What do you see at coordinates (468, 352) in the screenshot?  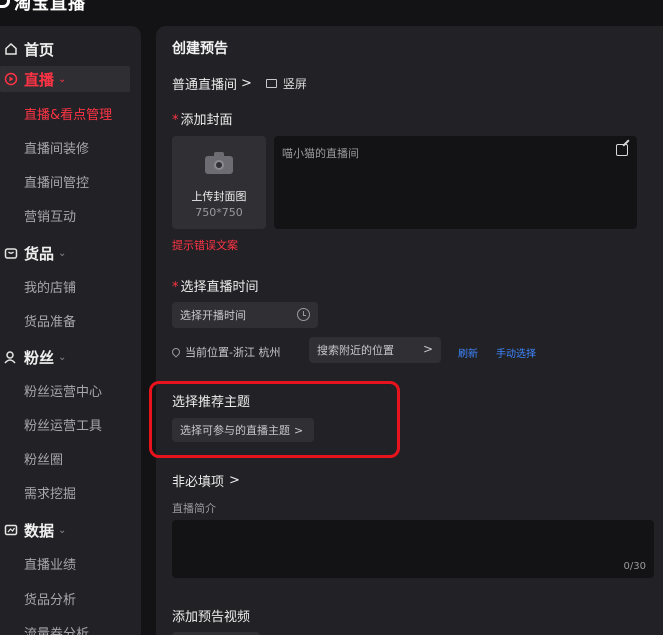 I see `refresh-location-link: 刷新` at bounding box center [468, 352].